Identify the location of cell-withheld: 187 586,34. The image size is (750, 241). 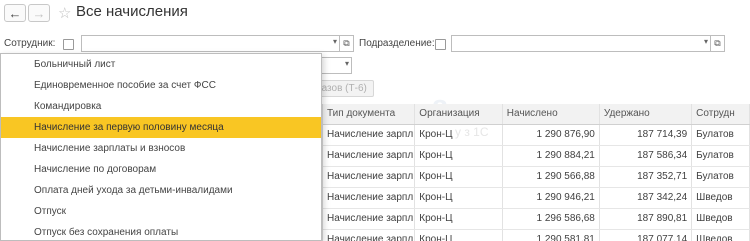
(646, 156).